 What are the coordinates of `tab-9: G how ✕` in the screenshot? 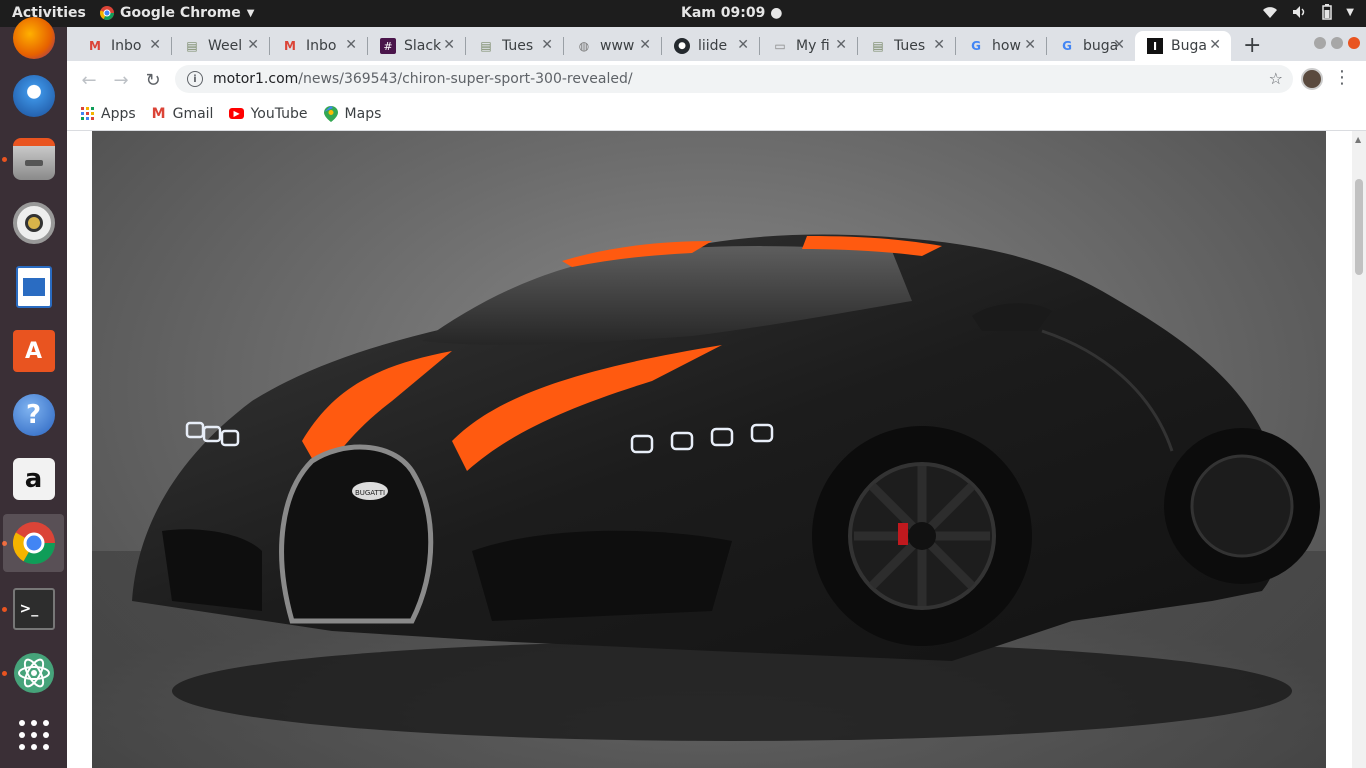 It's located at (1001, 46).